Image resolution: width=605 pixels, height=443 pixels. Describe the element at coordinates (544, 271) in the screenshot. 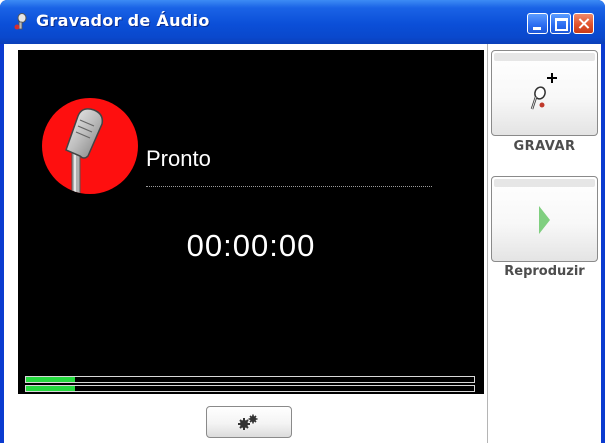

I see `play-label: Reproduzir` at that location.